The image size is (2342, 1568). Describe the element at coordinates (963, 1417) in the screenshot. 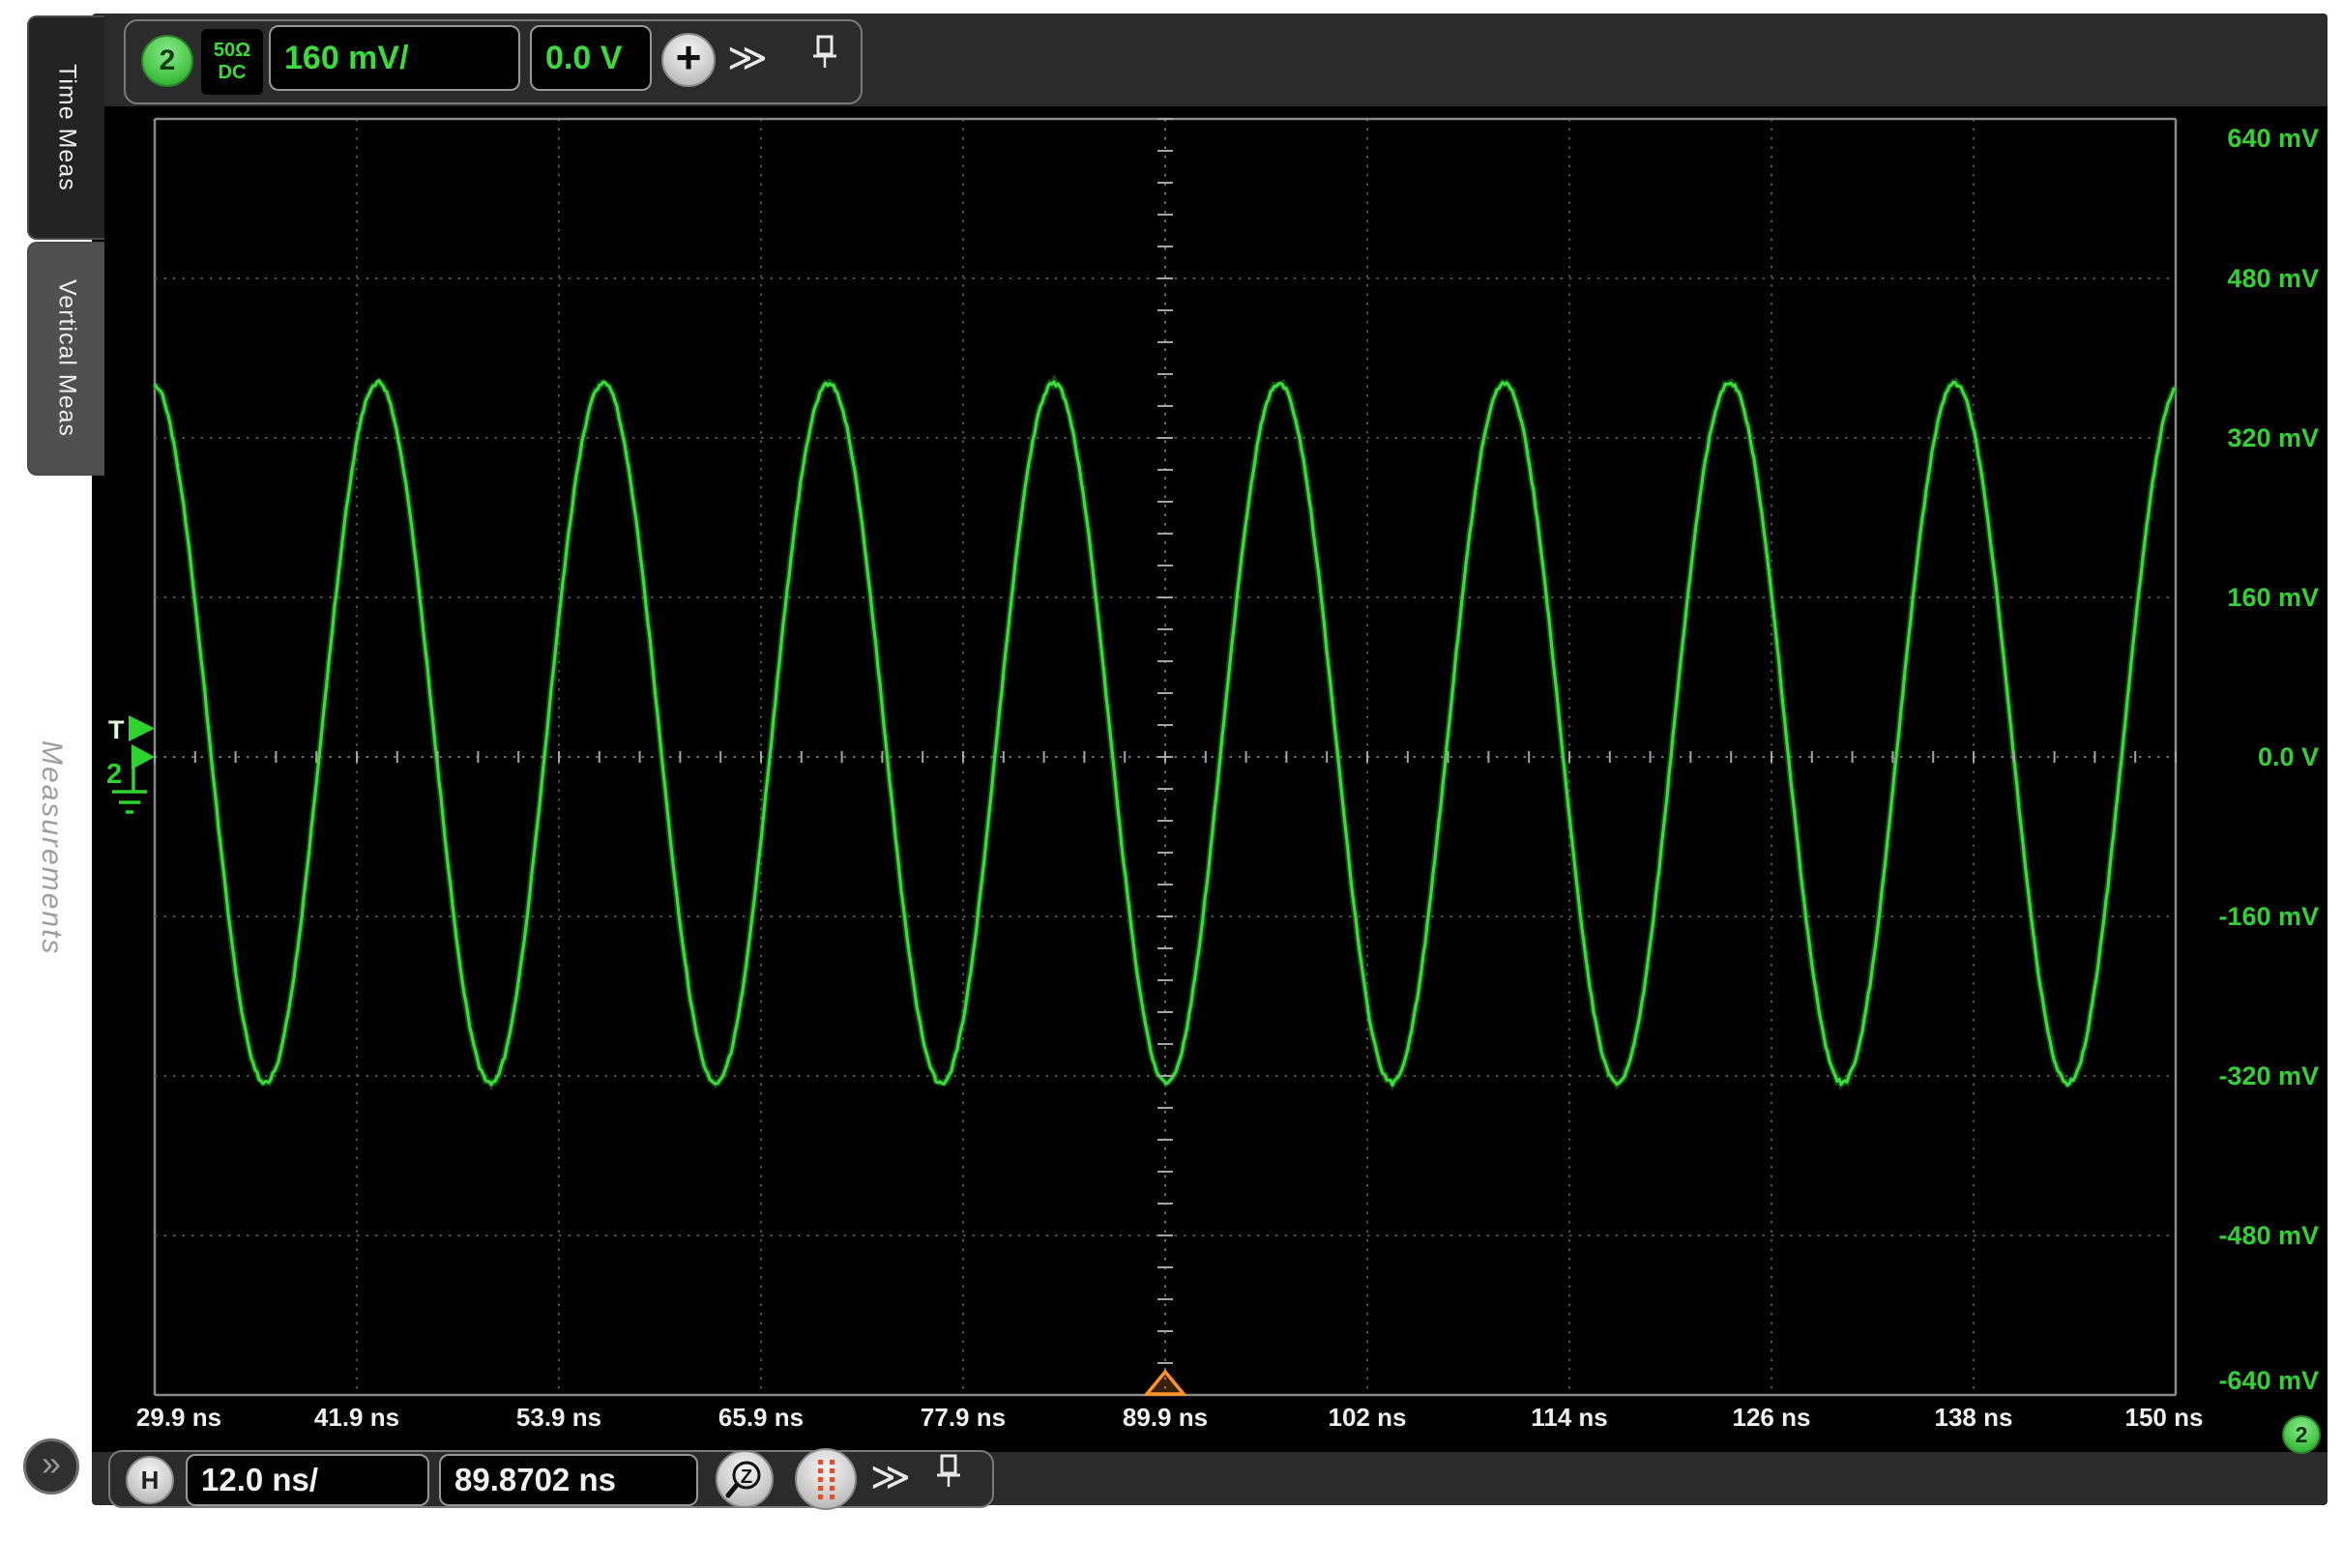

I see `time-tick-label: 77.9 ns` at that location.